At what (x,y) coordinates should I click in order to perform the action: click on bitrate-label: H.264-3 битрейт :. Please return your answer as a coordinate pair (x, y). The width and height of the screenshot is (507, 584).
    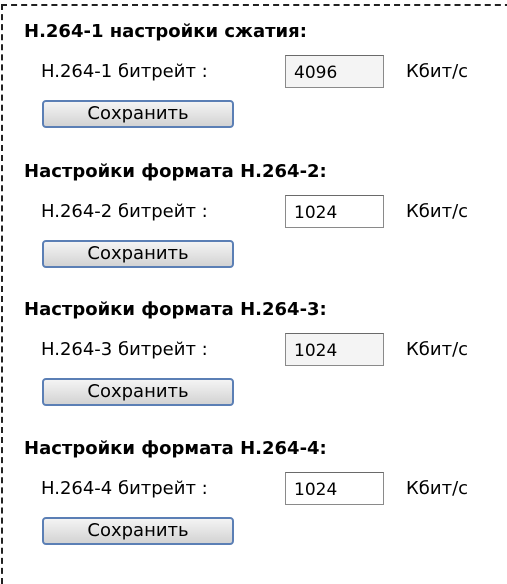
    Looking at the image, I should click on (124, 349).